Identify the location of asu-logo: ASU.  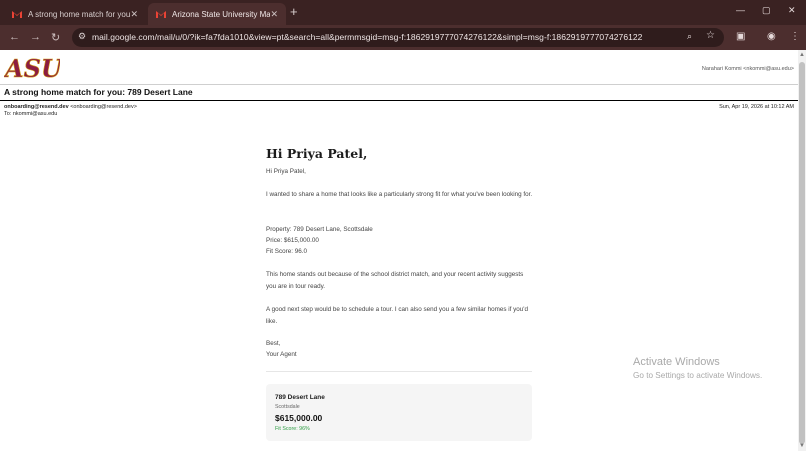
(34, 69).